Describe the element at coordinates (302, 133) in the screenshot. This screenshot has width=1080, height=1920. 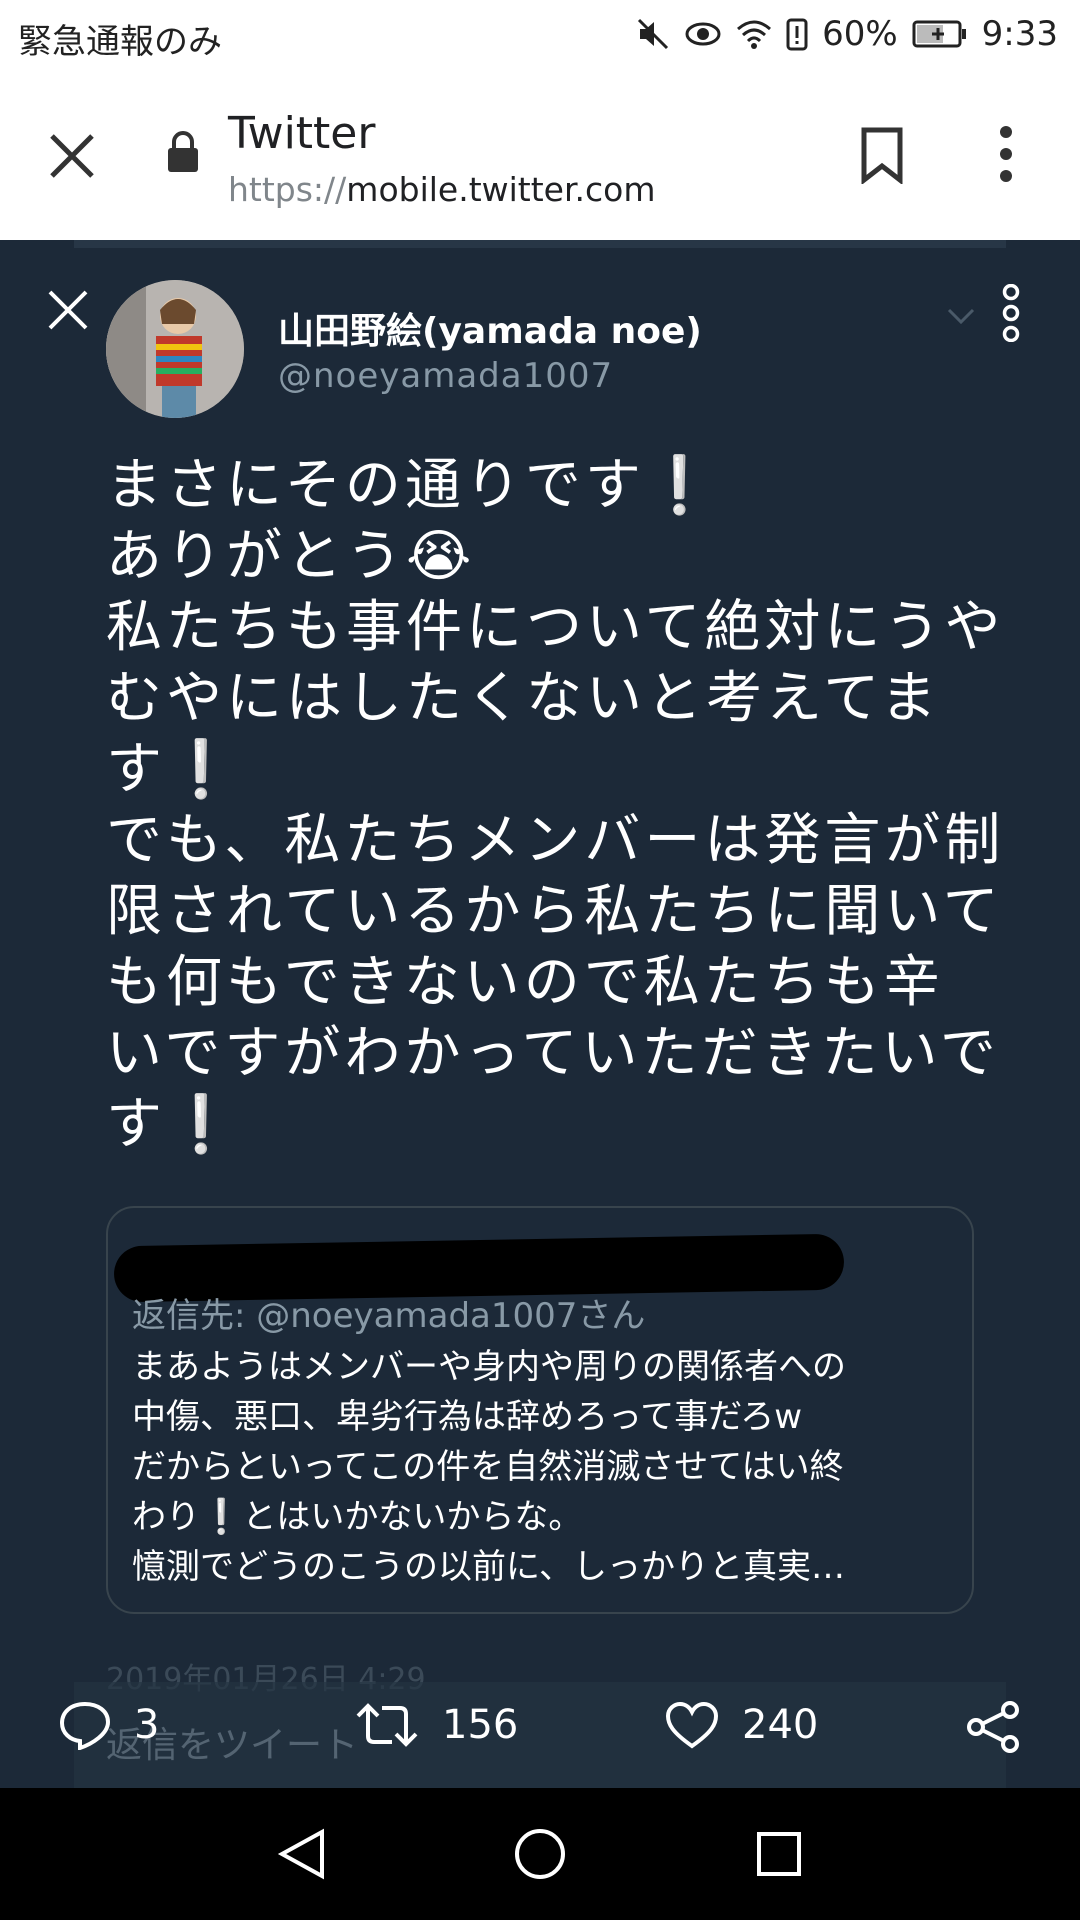
I see `page-title: Twitter` at that location.